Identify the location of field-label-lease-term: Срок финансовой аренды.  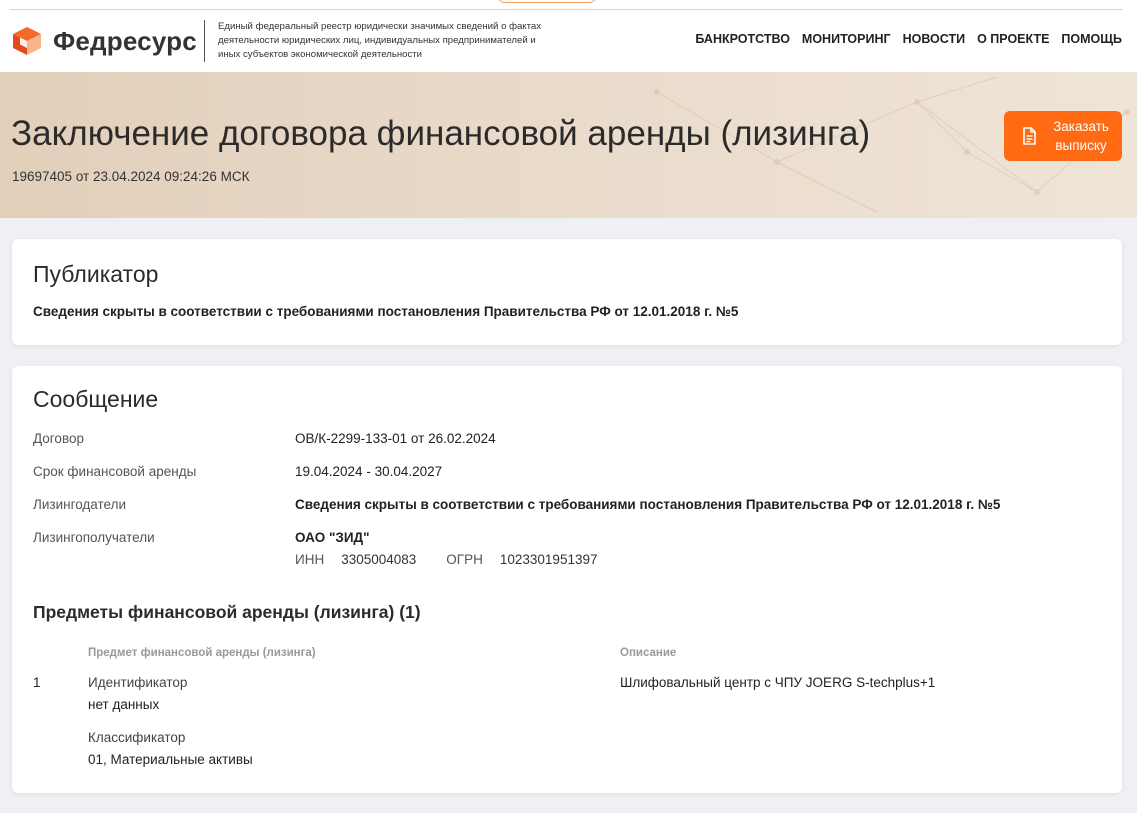
(115, 471).